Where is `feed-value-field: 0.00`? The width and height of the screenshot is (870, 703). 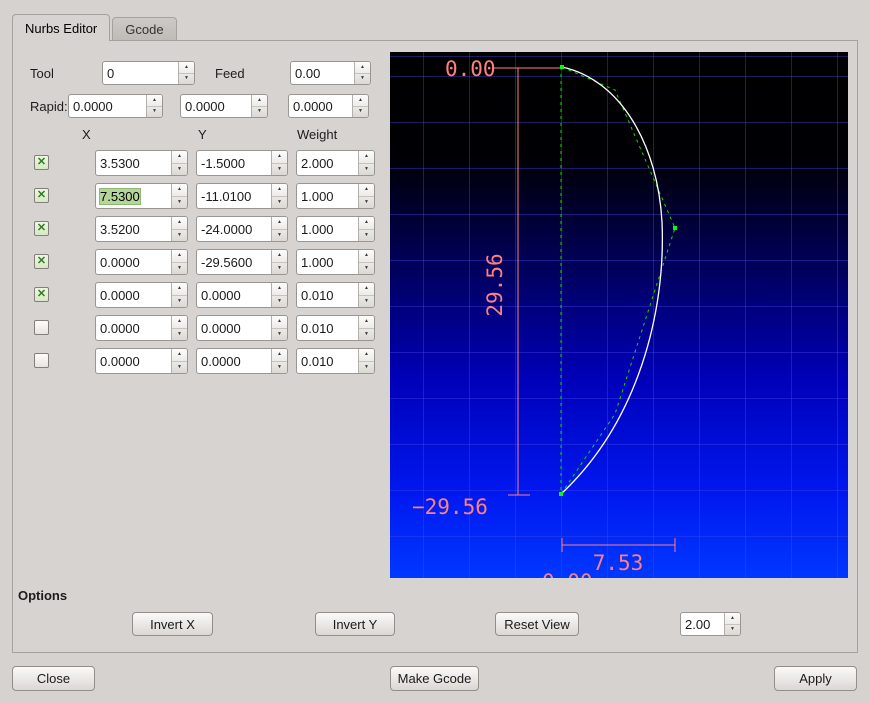 feed-value-field: 0.00 is located at coordinates (322, 73).